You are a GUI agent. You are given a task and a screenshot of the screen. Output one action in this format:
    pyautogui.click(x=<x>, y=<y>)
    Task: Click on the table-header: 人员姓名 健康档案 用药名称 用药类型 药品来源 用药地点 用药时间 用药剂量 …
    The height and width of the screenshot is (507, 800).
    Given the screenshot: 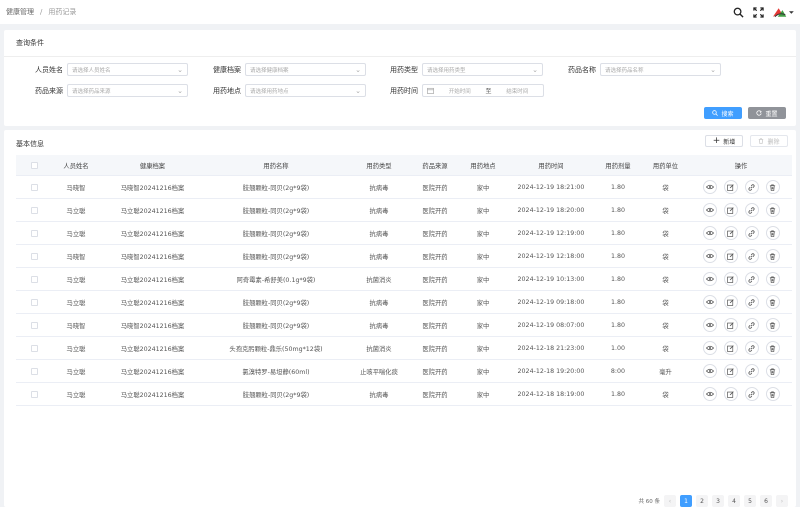 What is the action you would take?
    pyautogui.click(x=404, y=165)
    